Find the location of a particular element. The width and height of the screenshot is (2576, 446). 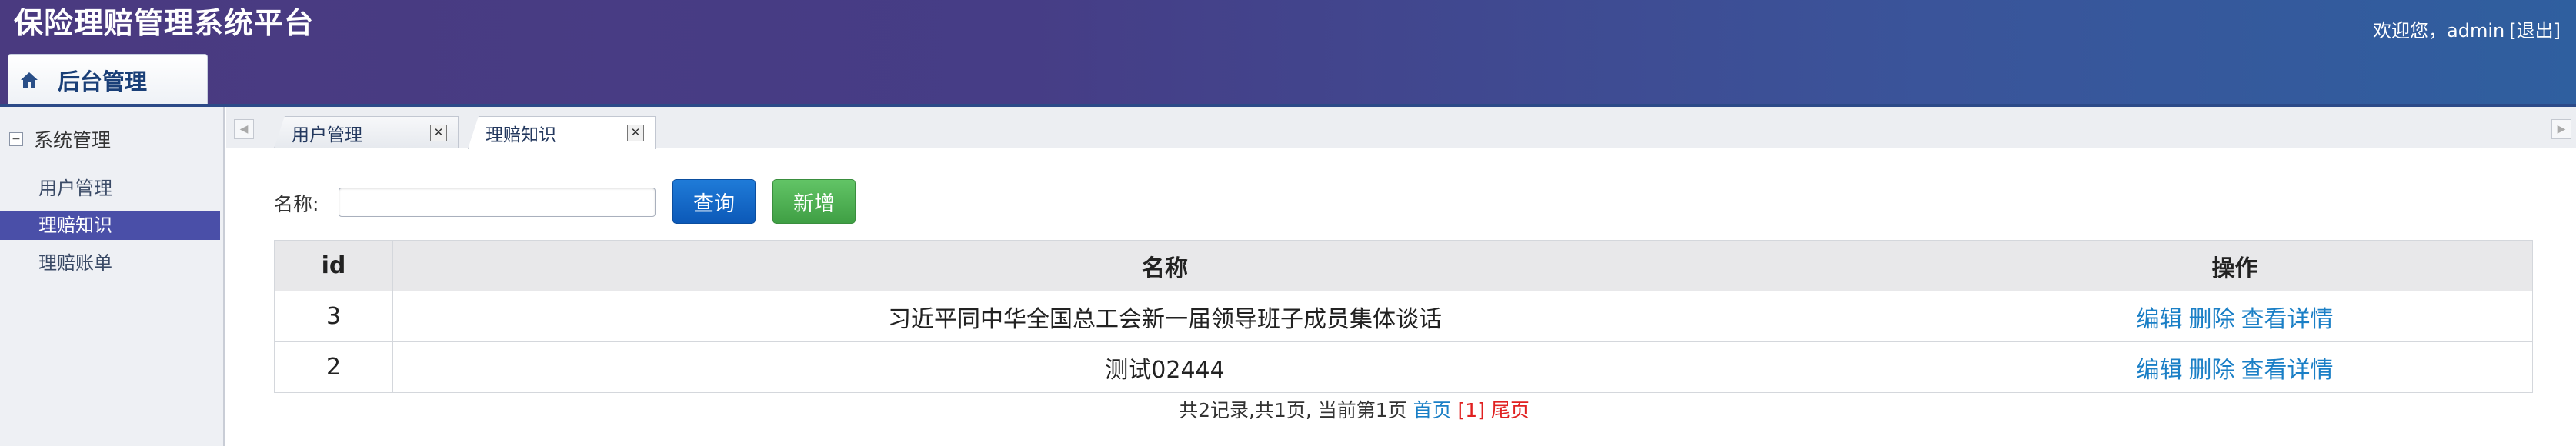

last-page-link: 尾页 is located at coordinates (1510, 410).